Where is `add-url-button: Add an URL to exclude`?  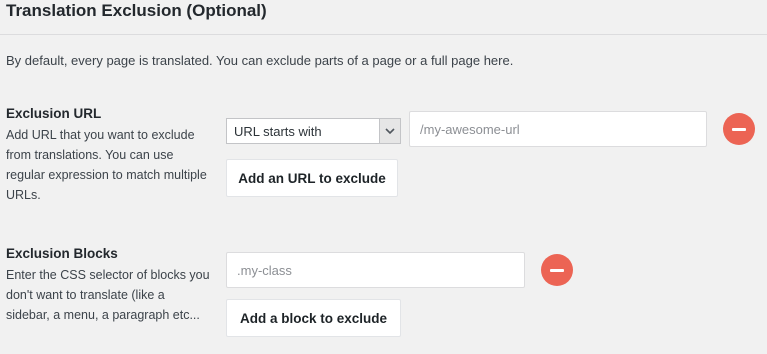 add-url-button: Add an URL to exclude is located at coordinates (312, 178).